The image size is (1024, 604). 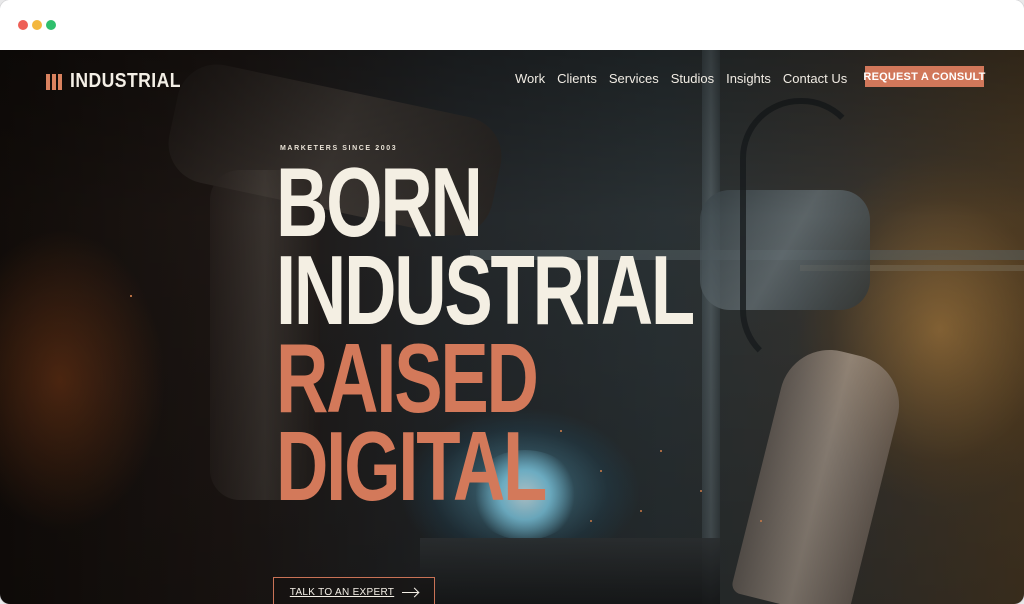 What do you see at coordinates (125, 81) in the screenshot?
I see `brand-name: INDUSTRIAL` at bounding box center [125, 81].